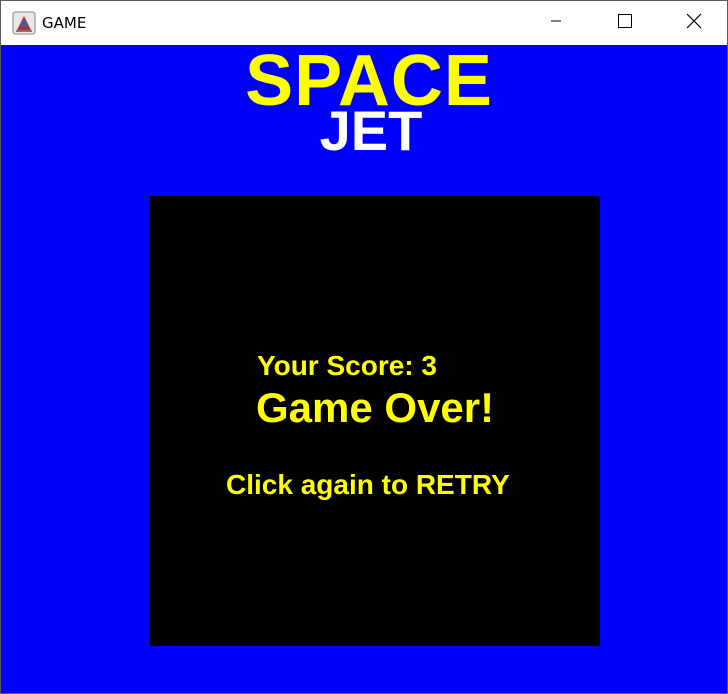 The width and height of the screenshot is (728, 694). I want to click on game-title-jet: JET, so click(371, 130).